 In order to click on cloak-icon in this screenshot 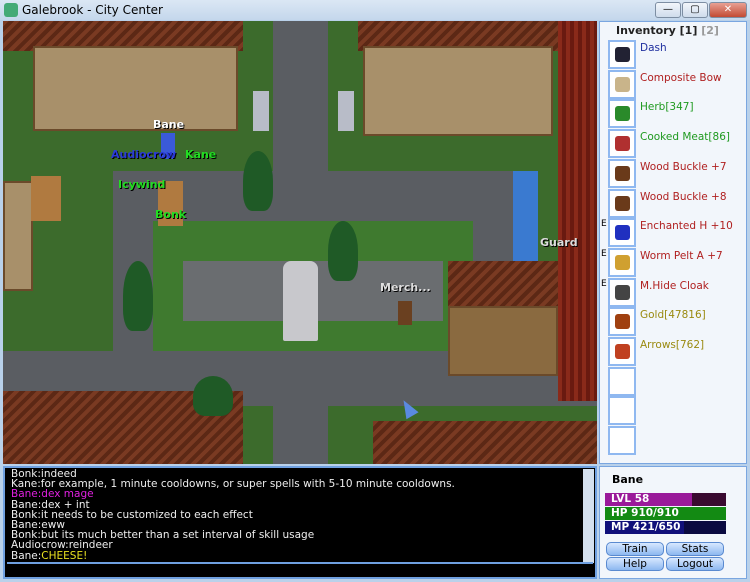, I will do `click(622, 292)`.